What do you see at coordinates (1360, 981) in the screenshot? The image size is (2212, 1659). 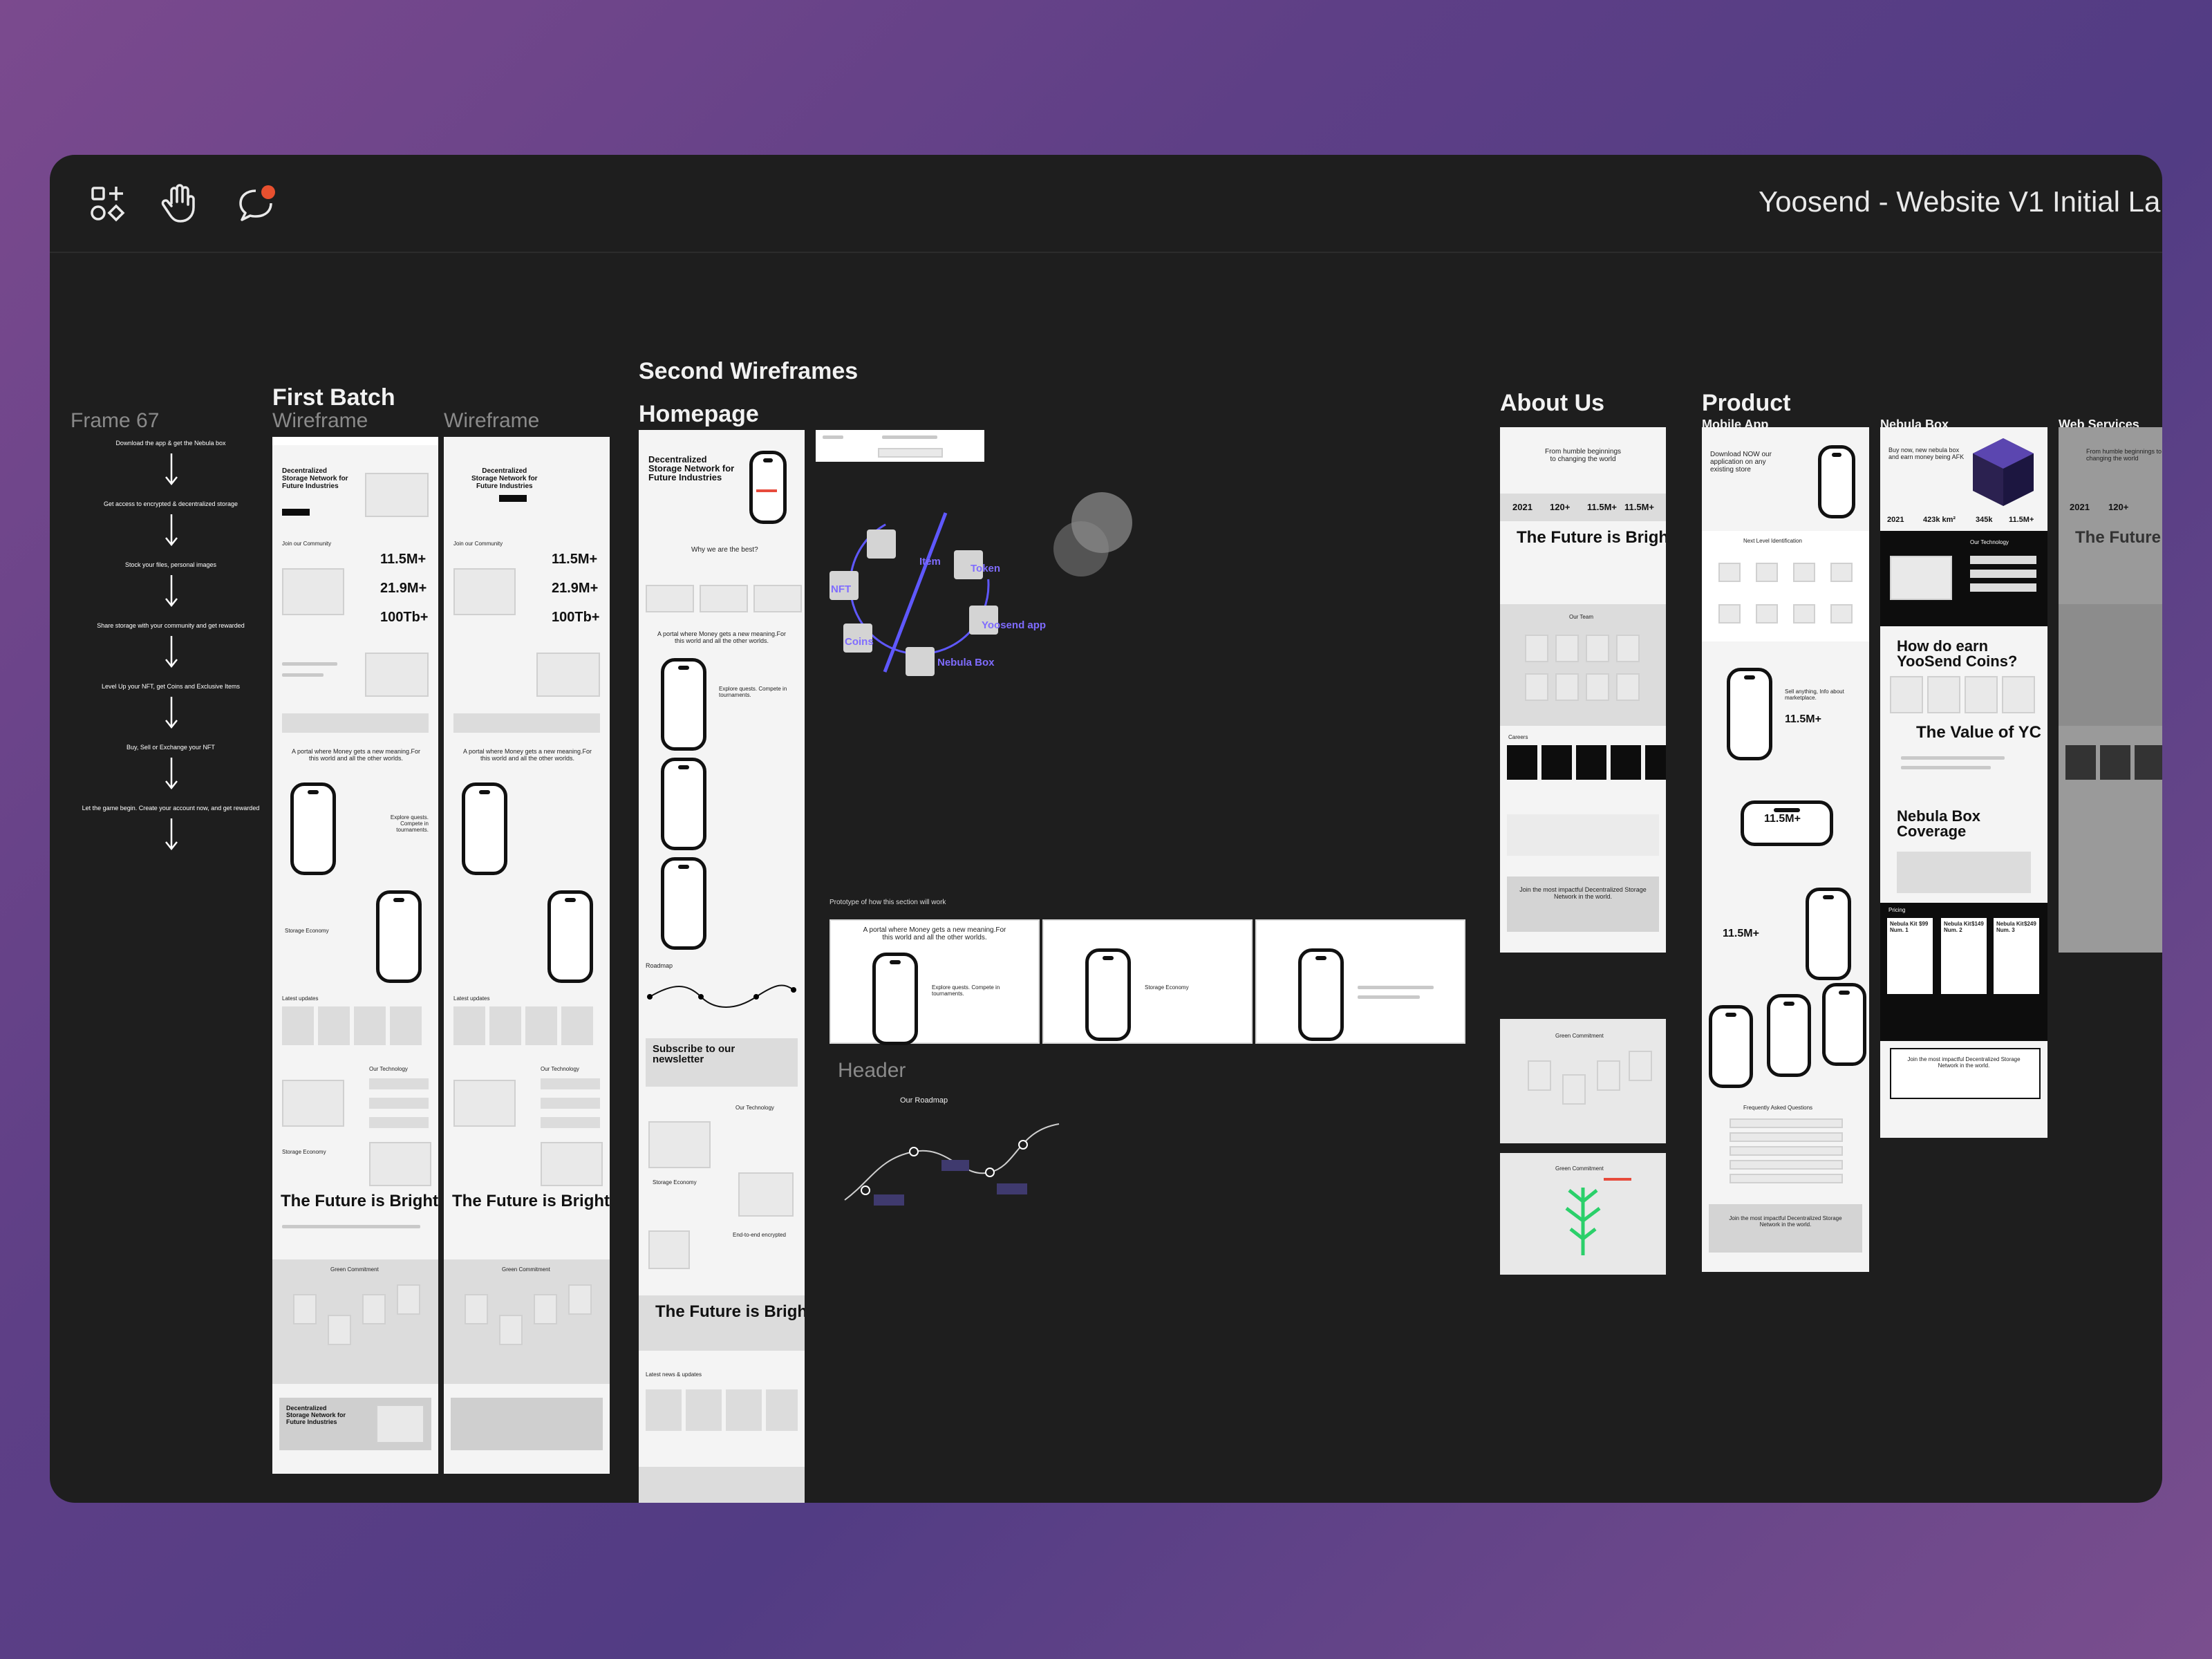 I see `prototype-frame` at bounding box center [1360, 981].